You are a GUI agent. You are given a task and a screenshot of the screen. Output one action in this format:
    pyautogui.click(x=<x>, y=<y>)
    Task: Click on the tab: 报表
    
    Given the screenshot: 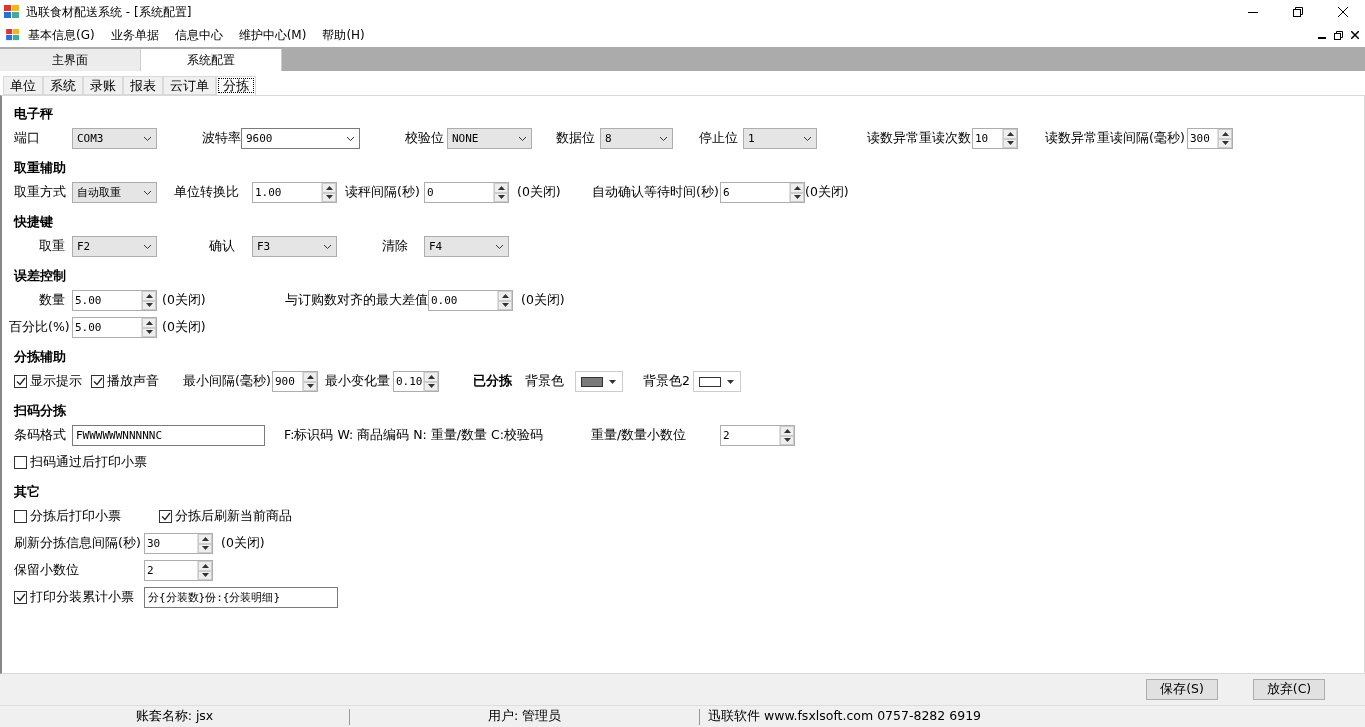 What is the action you would take?
    pyautogui.click(x=143, y=85)
    